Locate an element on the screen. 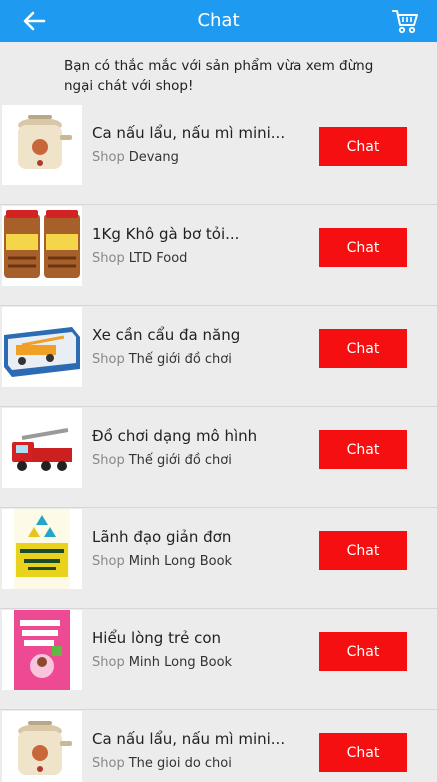 The width and height of the screenshot is (437, 782). shop-line: Shop LTD Food is located at coordinates (139, 258).